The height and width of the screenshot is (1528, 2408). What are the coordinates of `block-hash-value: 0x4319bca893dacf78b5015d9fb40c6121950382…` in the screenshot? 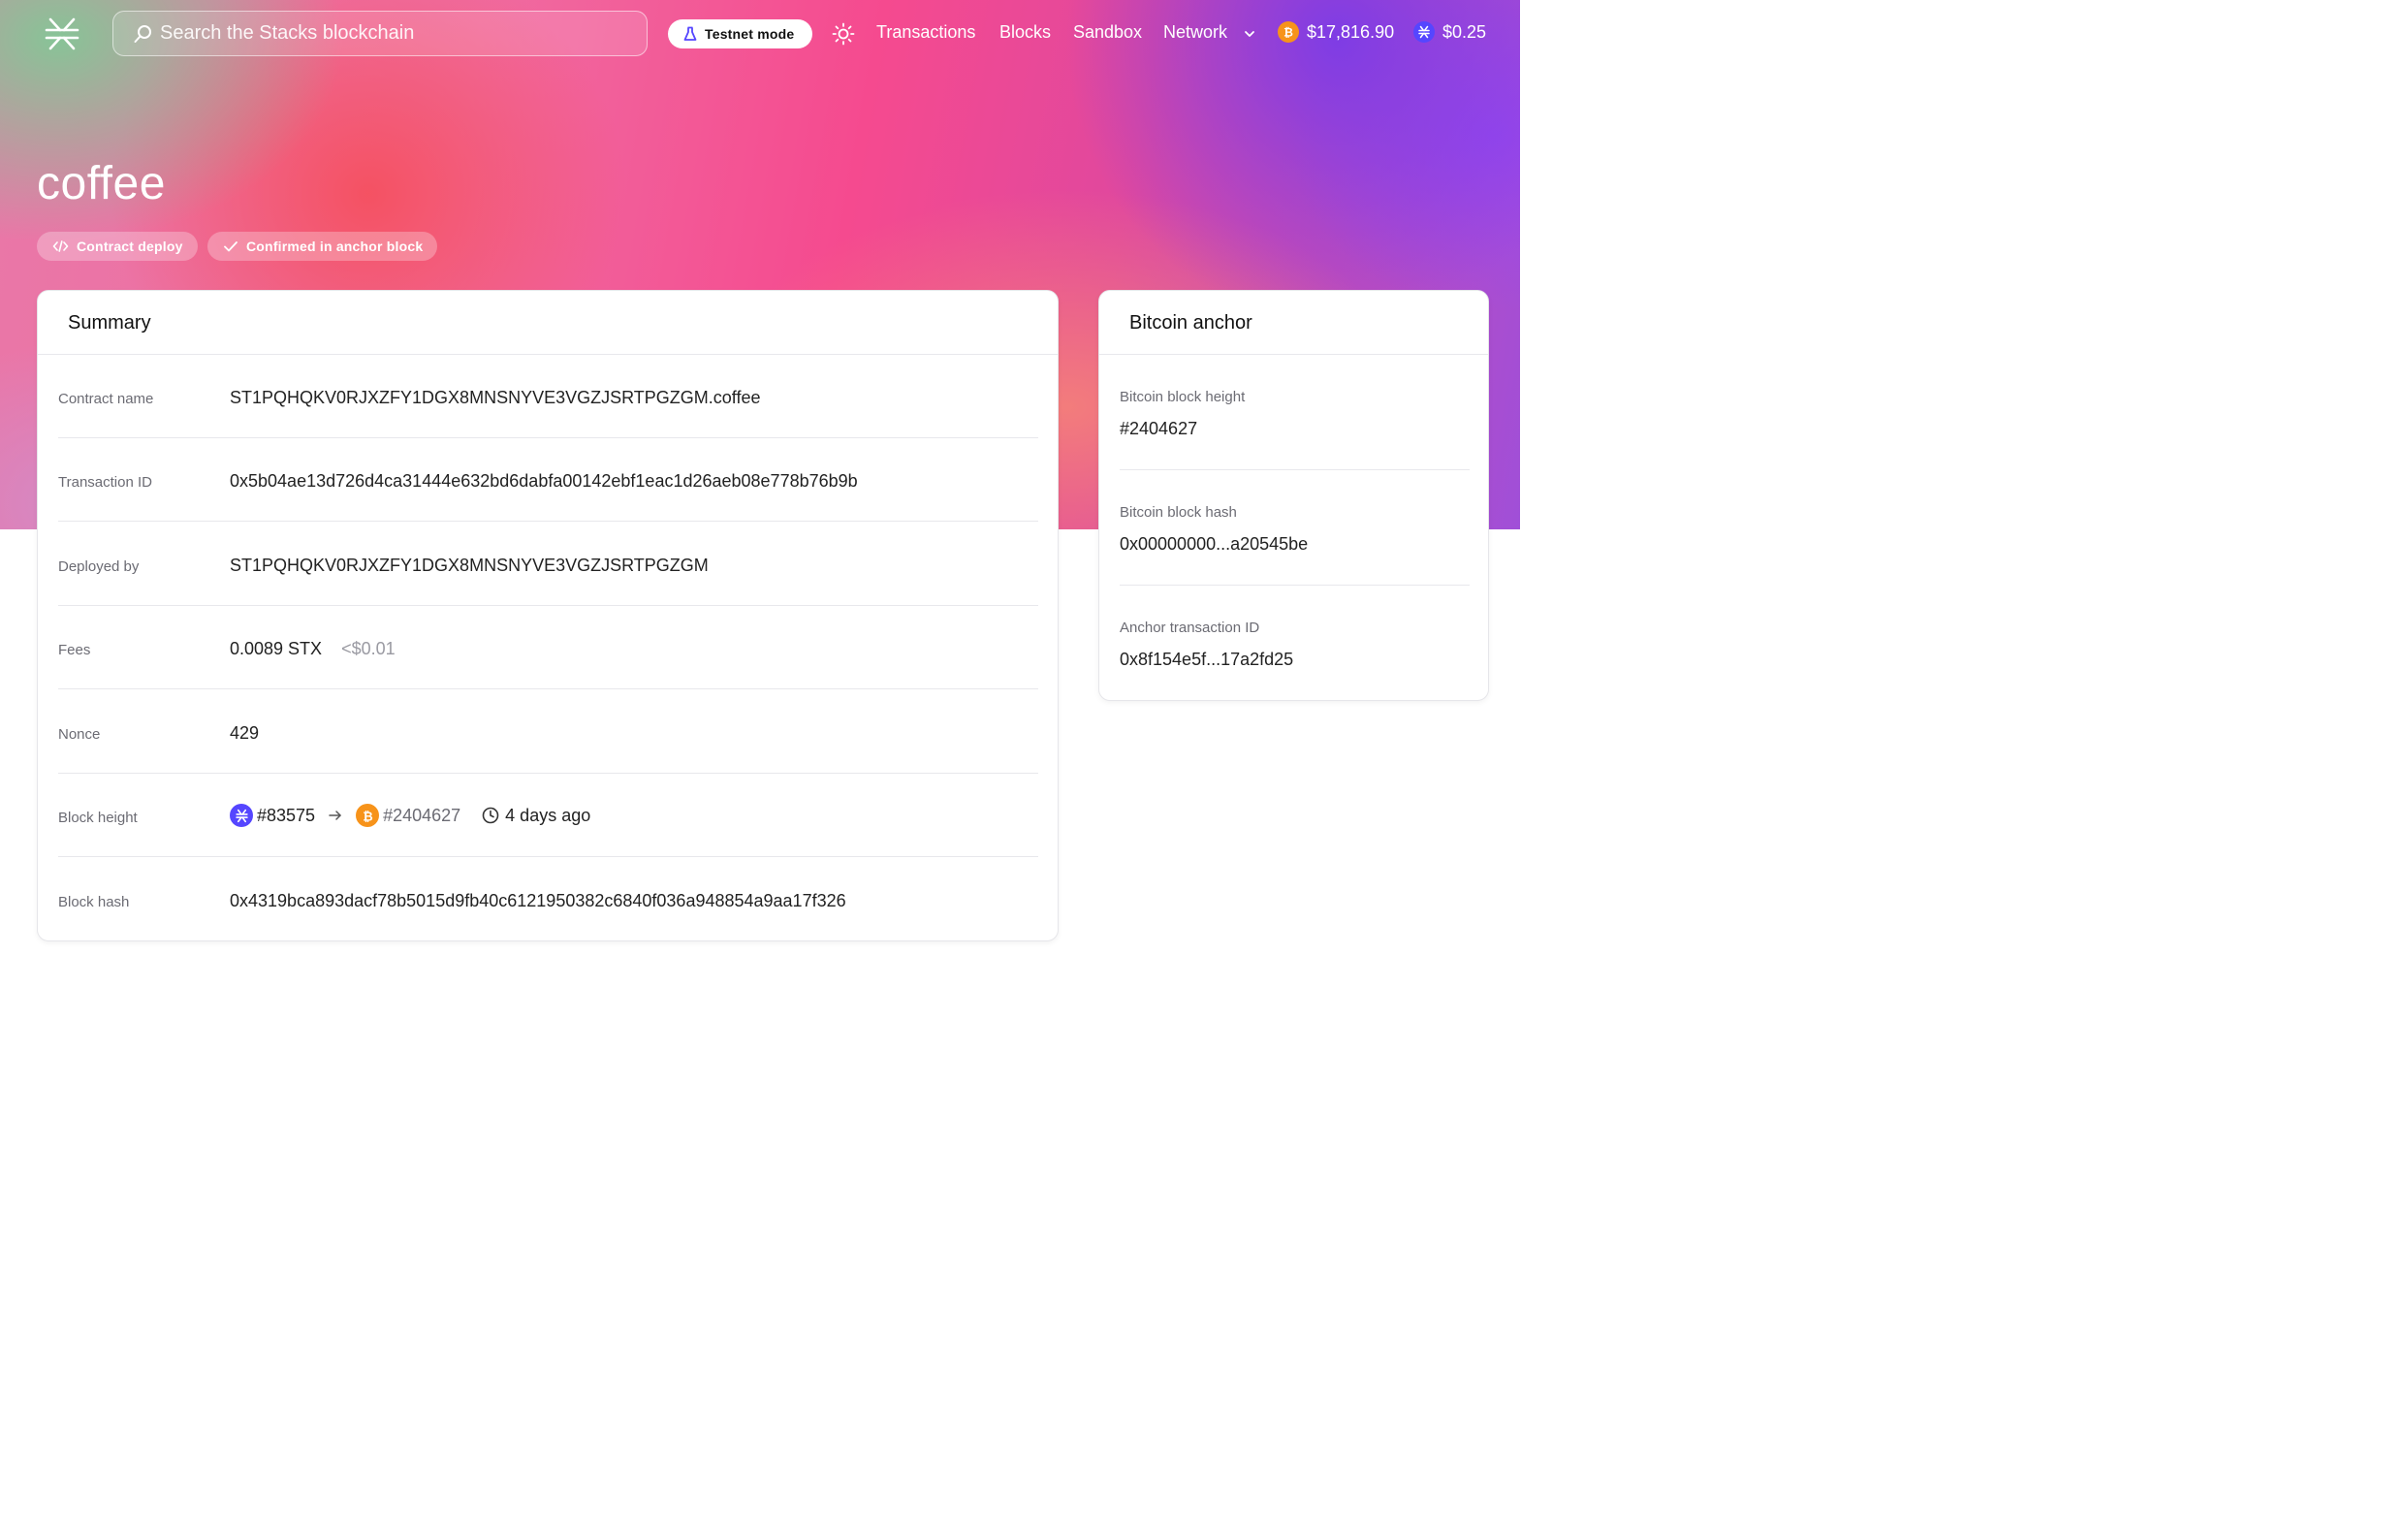 It's located at (538, 901).